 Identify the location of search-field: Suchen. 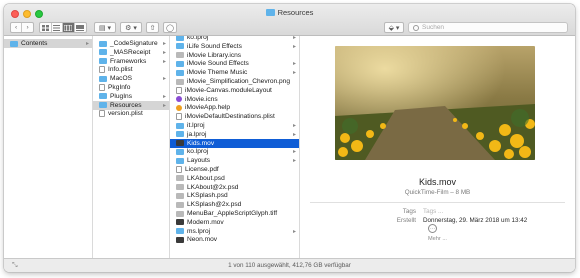
(488, 27).